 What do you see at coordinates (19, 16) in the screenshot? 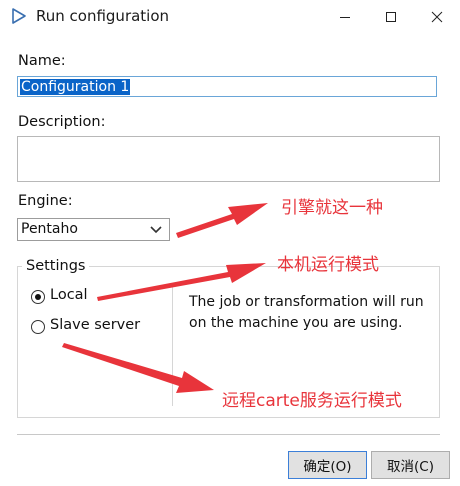
I see `run-triangle-icon` at bounding box center [19, 16].